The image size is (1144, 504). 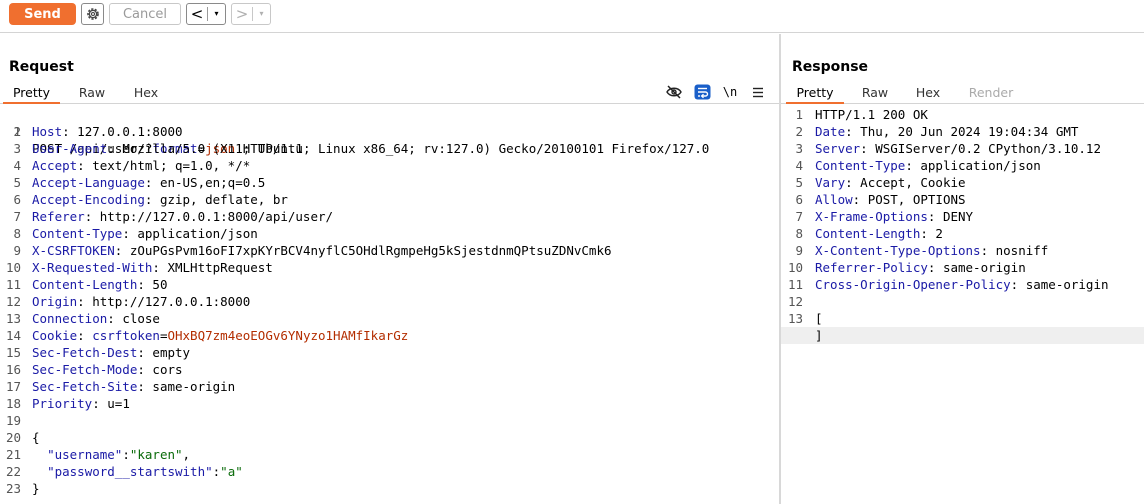 I want to click on hide-non-printable-button, so click(x=674, y=92).